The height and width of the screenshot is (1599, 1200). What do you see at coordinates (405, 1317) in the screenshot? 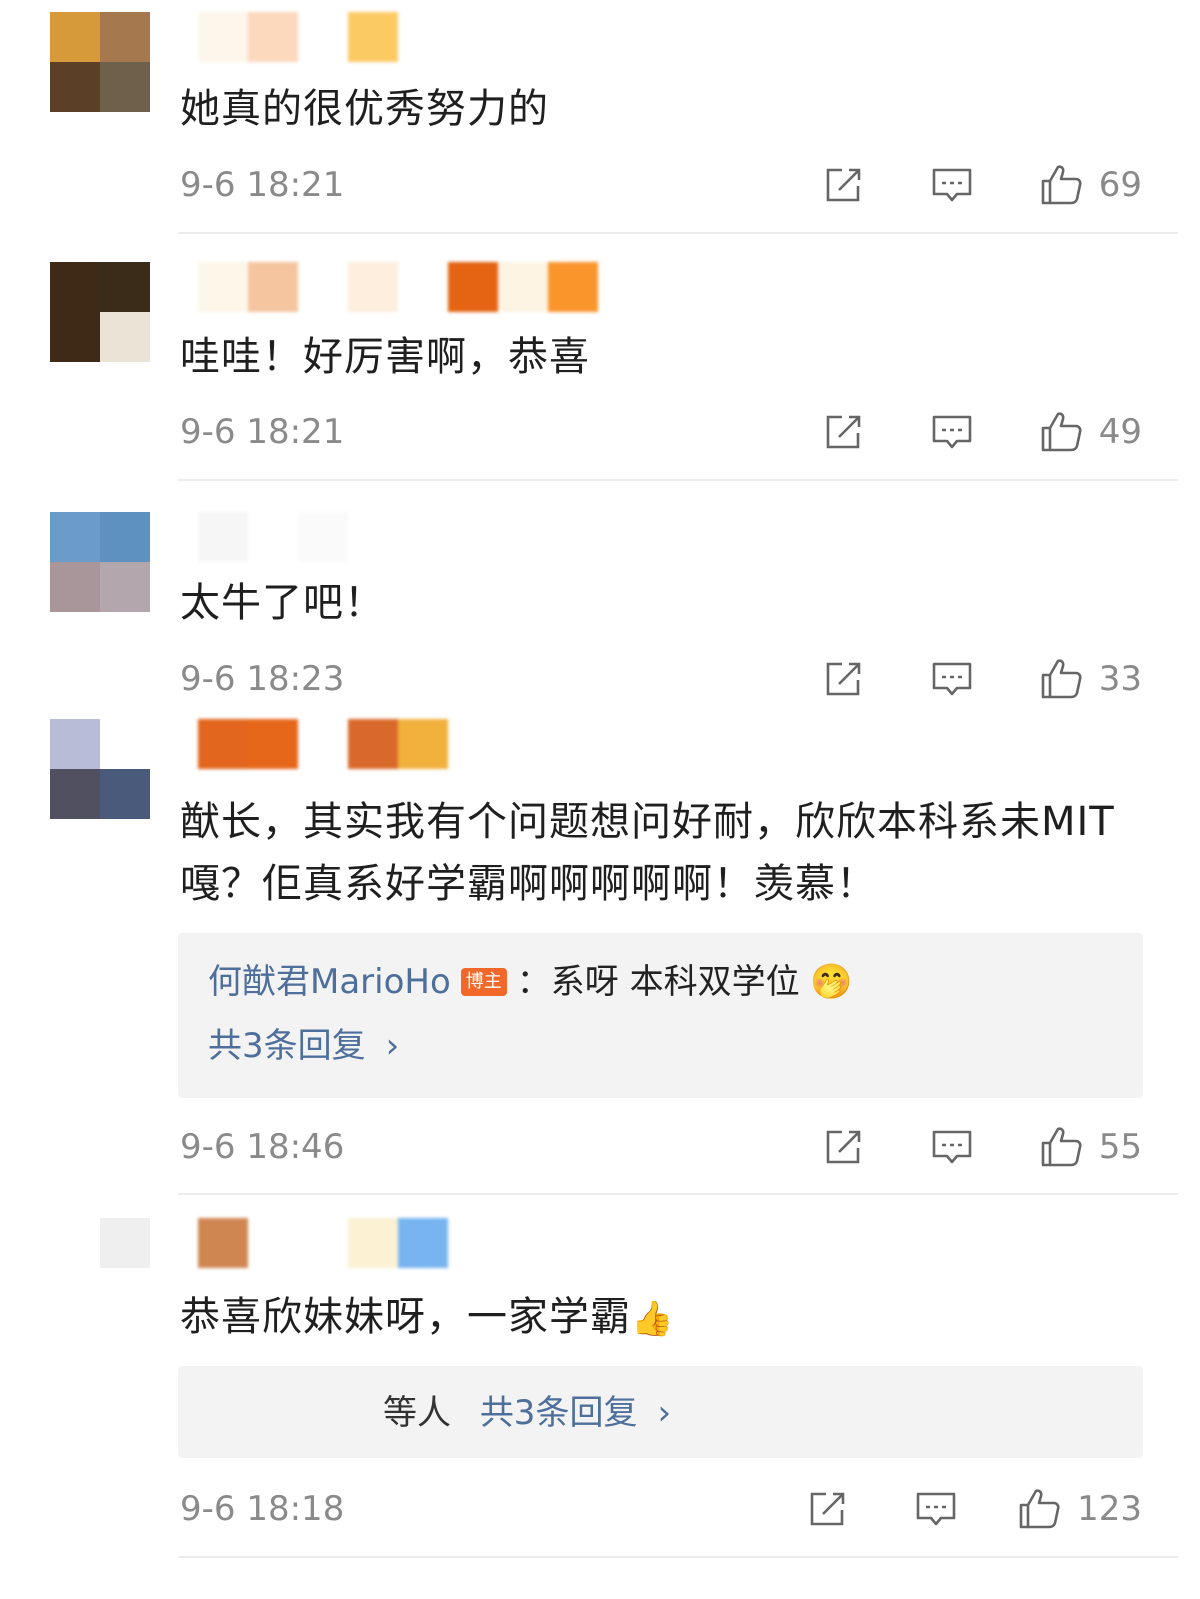
I see `comment-text-body: 恭喜欣妹妹呀，一家学霸` at bounding box center [405, 1317].